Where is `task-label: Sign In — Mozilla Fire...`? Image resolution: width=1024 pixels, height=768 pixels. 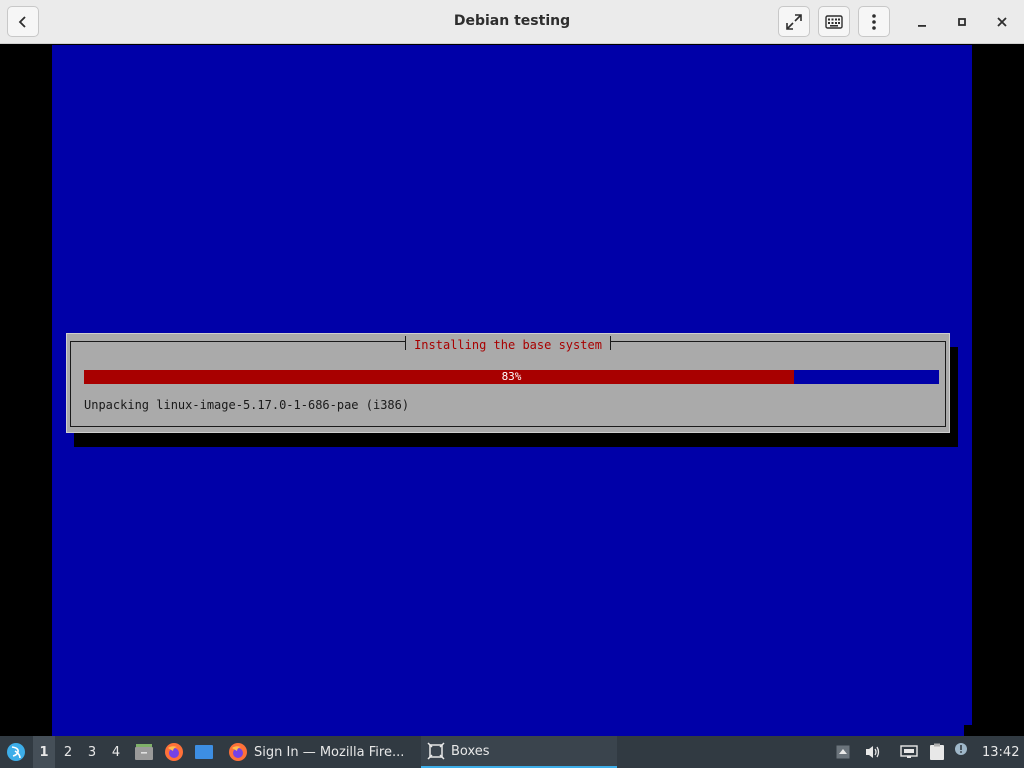 task-label: Sign In — Mozilla Fire... is located at coordinates (329, 752).